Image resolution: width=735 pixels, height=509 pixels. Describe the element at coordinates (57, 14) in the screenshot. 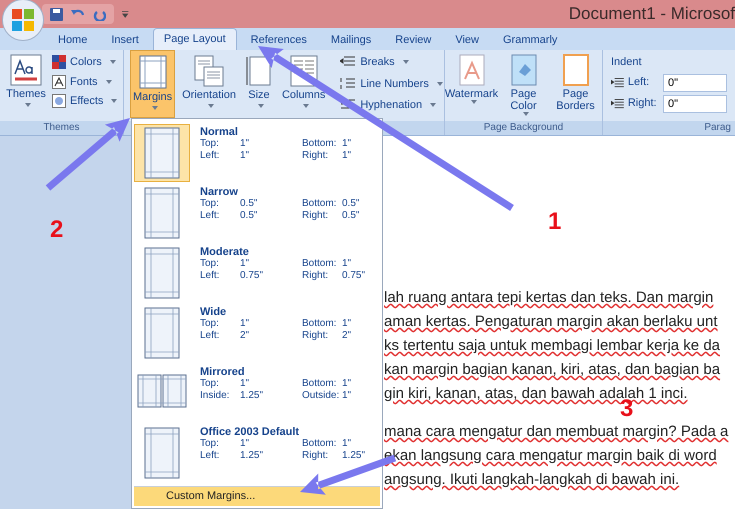

I see `save-icon` at that location.